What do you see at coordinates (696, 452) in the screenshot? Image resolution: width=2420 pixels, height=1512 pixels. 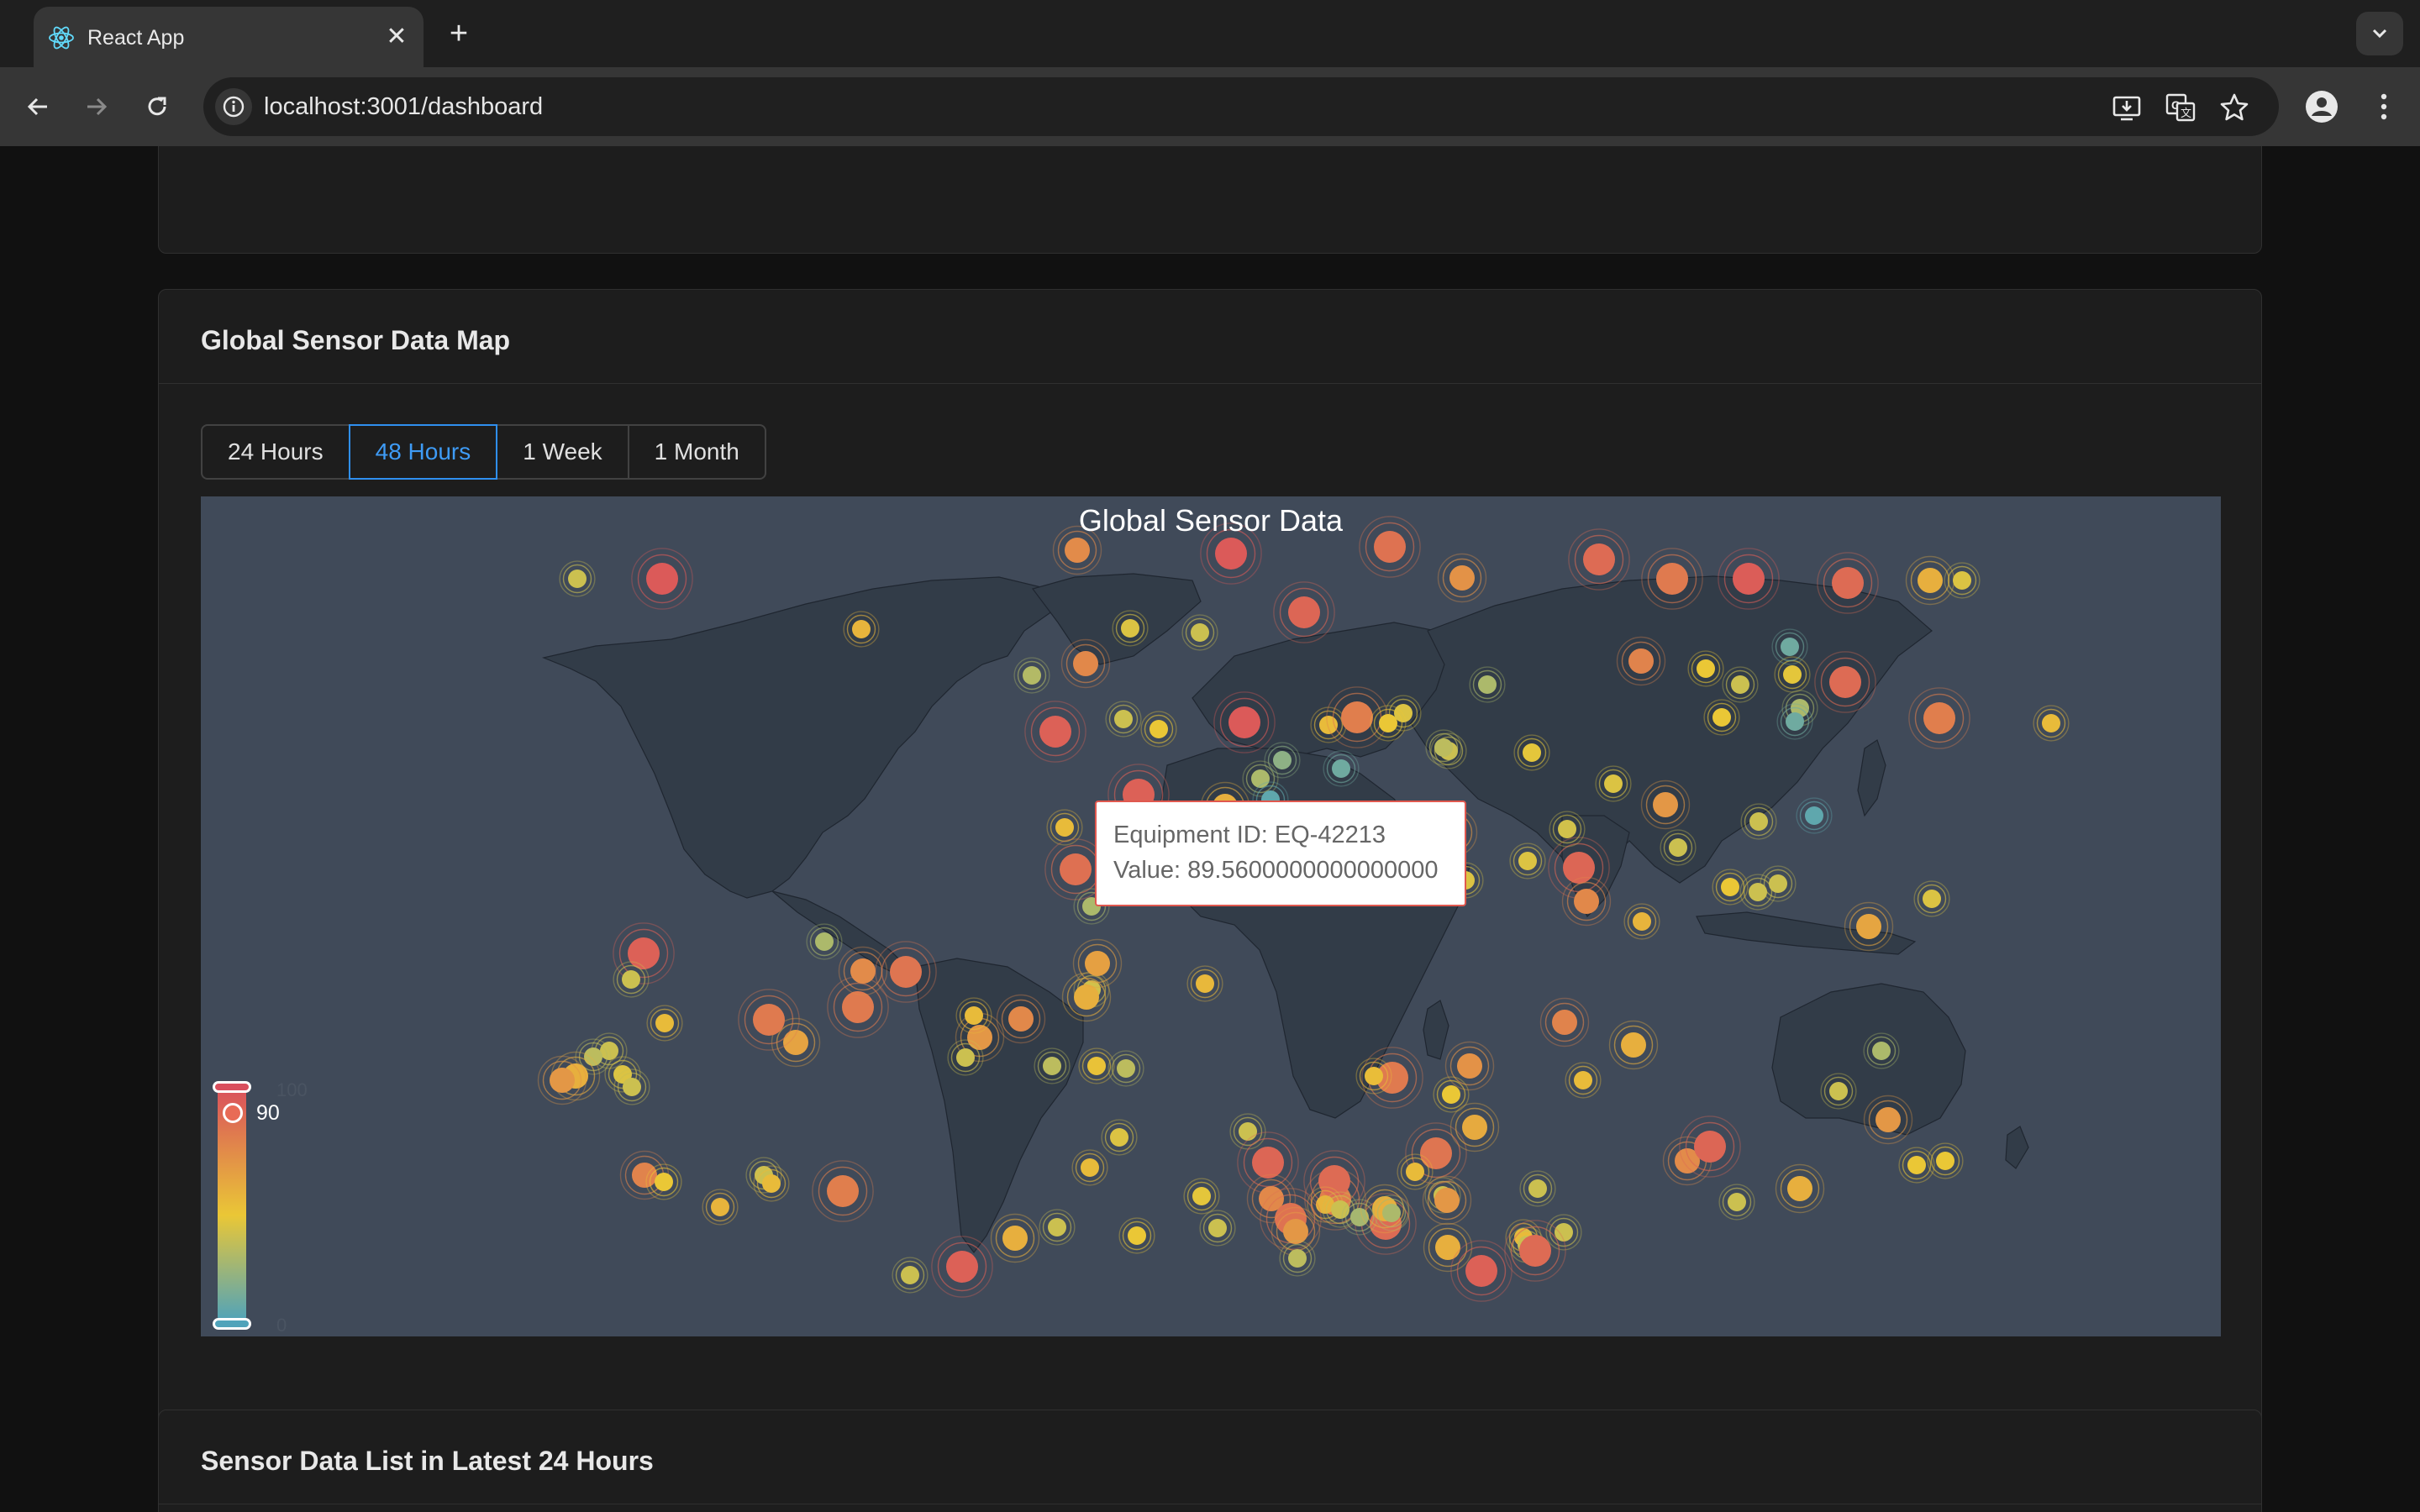 I see `range-1-month: 1 Month` at bounding box center [696, 452].